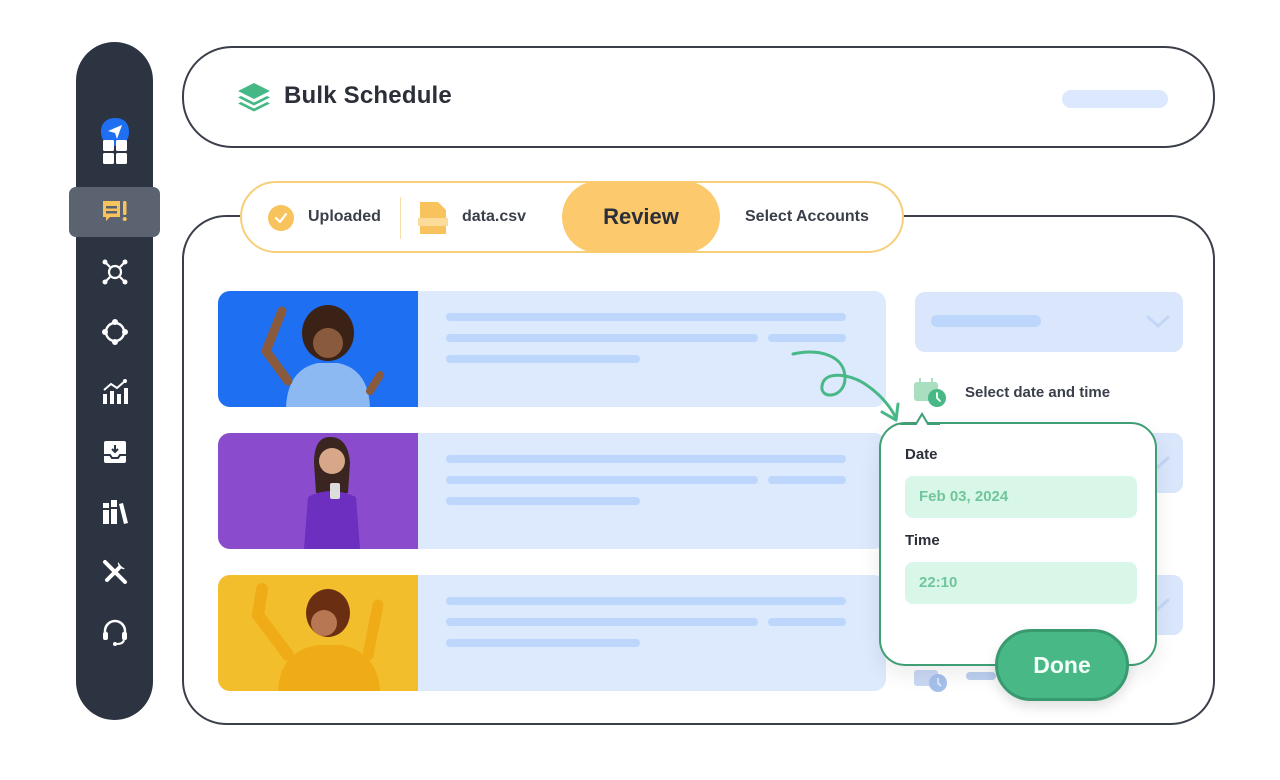 Image resolution: width=1280 pixels, height=780 pixels. I want to click on dashboard-icon, so click(114, 152).